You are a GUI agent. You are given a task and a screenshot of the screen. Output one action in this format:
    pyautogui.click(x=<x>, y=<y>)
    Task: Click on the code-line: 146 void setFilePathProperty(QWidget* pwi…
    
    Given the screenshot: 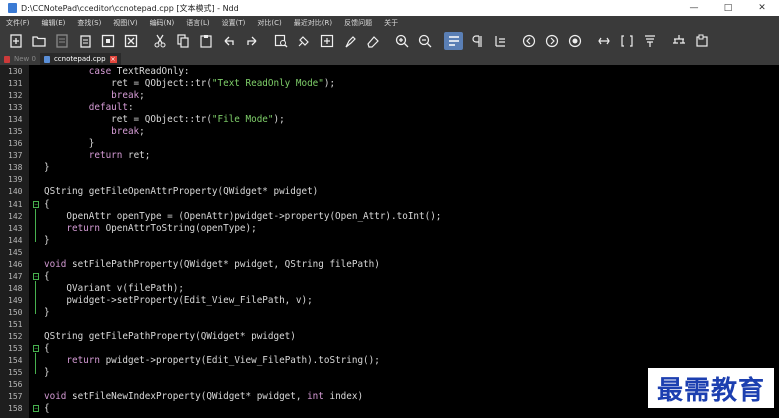 What is the action you would take?
    pyautogui.click(x=389, y=265)
    